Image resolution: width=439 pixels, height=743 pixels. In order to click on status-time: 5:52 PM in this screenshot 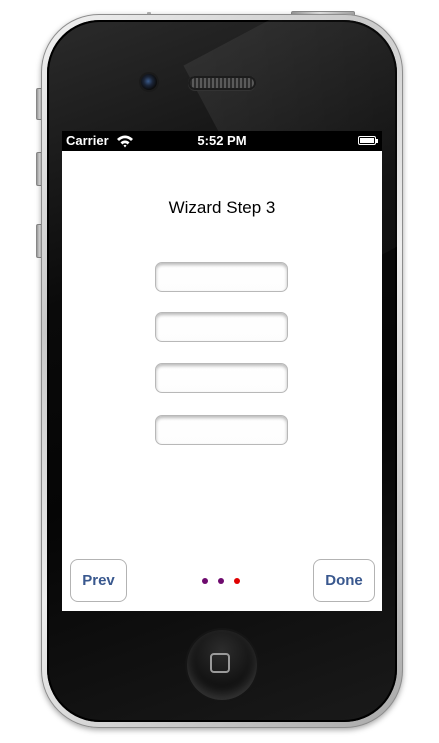, I will do `click(222, 140)`.